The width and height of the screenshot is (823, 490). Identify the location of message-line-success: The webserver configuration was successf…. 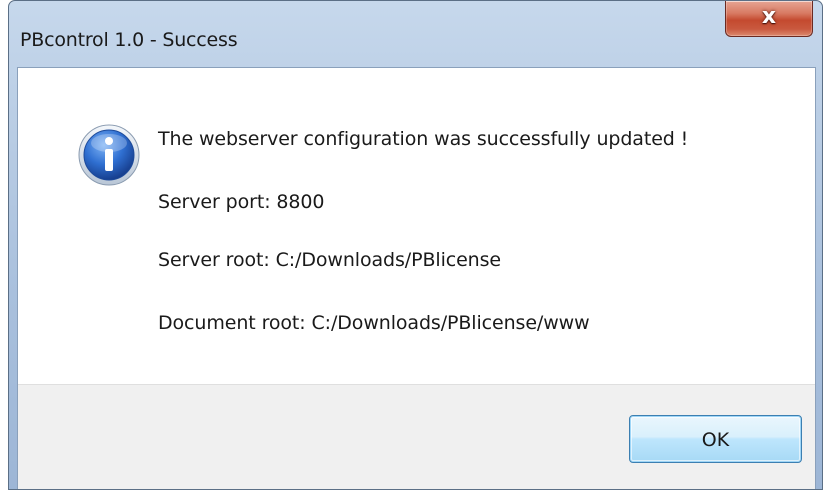
(423, 139).